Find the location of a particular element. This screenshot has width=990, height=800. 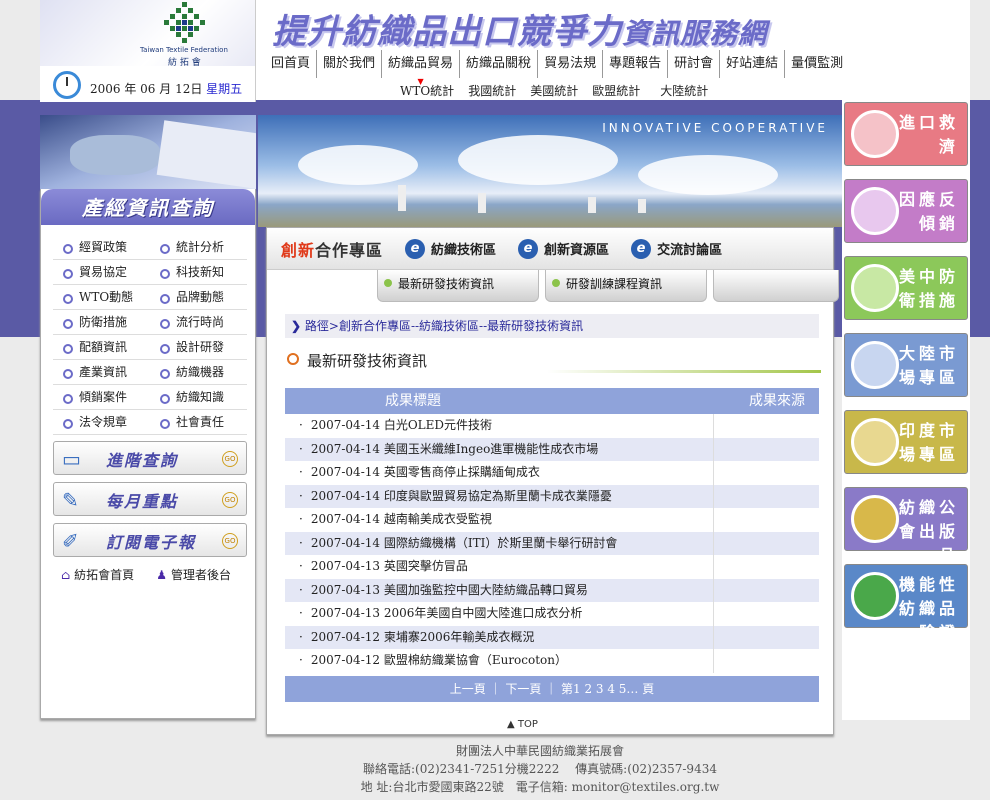

table-row: 2007-04-14 越南輸美成衣受監視 is located at coordinates (552, 520).